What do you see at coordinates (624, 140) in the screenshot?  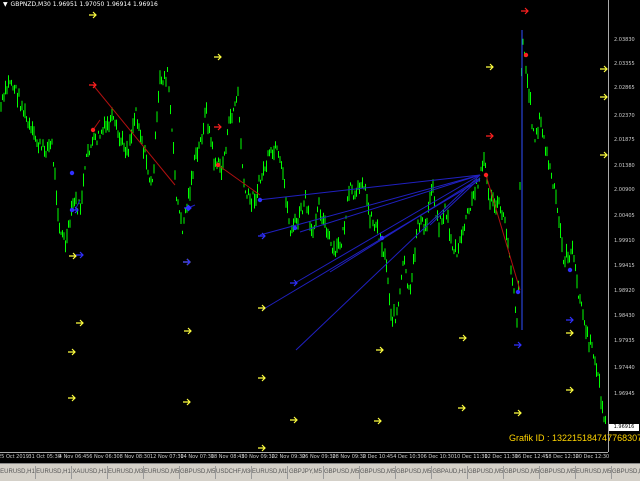 I see `price-tick-label: 2.01875` at bounding box center [624, 140].